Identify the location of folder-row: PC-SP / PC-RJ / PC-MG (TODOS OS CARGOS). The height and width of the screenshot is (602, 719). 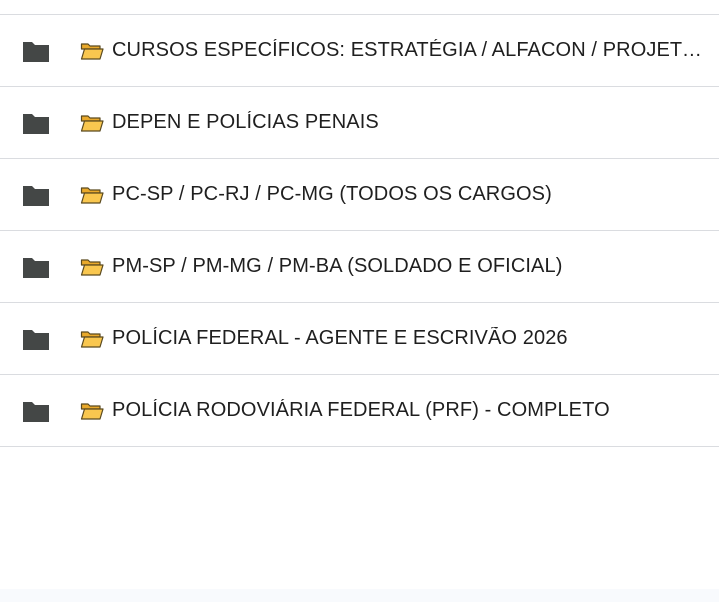
(359, 195).